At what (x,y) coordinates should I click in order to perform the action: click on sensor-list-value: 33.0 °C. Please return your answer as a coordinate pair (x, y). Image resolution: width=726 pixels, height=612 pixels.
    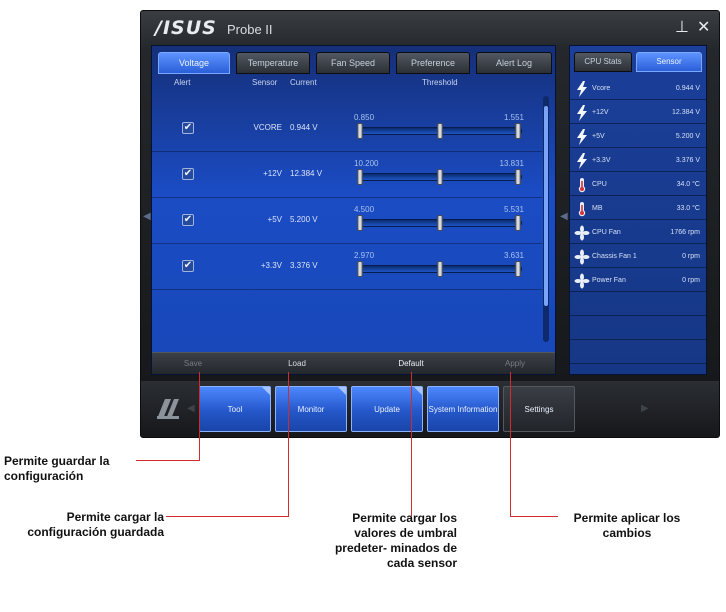
    Looking at the image, I should click on (688, 208).